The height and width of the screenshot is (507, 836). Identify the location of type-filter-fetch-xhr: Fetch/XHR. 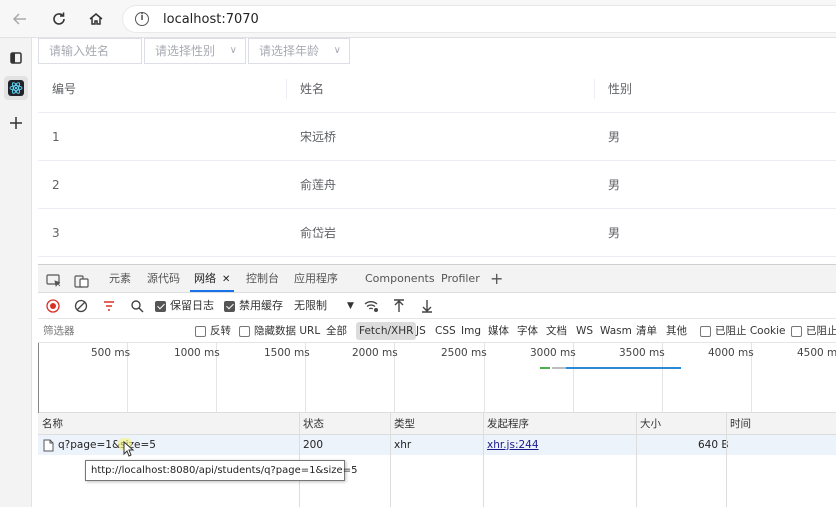
(386, 331).